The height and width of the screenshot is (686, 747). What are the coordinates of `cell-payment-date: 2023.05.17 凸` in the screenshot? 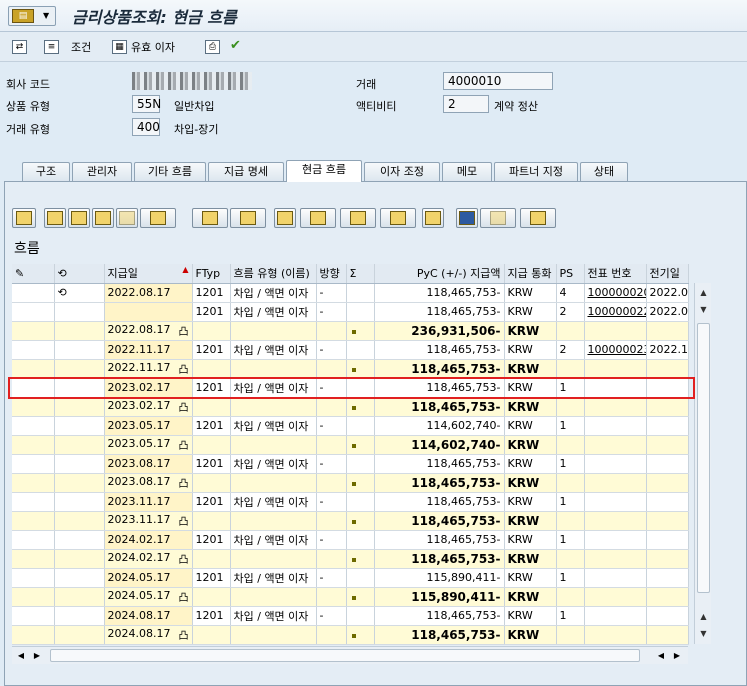 It's located at (148, 445).